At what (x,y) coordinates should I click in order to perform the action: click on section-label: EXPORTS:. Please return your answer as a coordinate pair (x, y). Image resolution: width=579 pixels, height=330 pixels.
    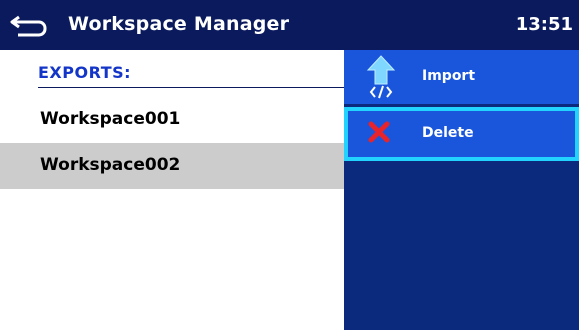
    Looking at the image, I should click on (85, 72).